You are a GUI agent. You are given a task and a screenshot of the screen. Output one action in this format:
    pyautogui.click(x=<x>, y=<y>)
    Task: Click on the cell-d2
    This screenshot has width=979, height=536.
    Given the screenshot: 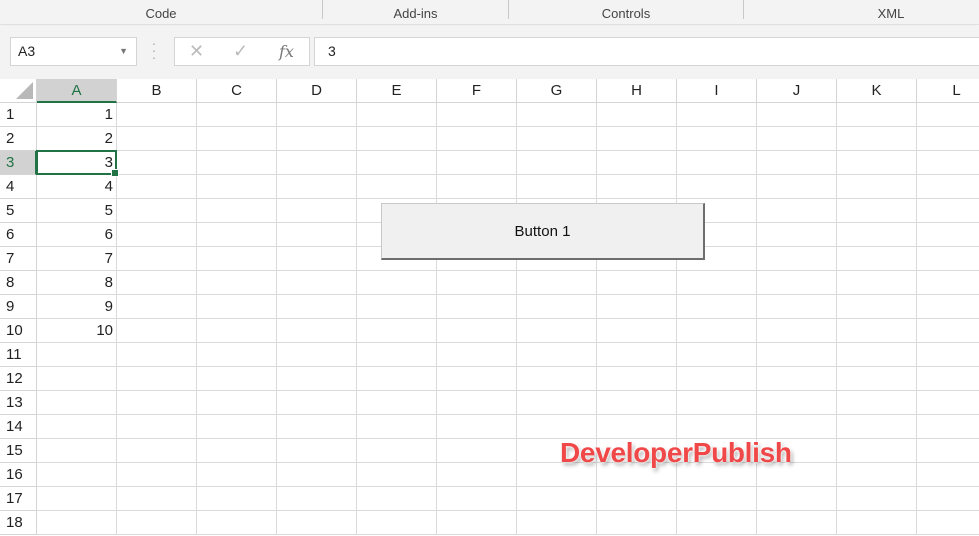 What is the action you would take?
    pyautogui.click(x=317, y=139)
    